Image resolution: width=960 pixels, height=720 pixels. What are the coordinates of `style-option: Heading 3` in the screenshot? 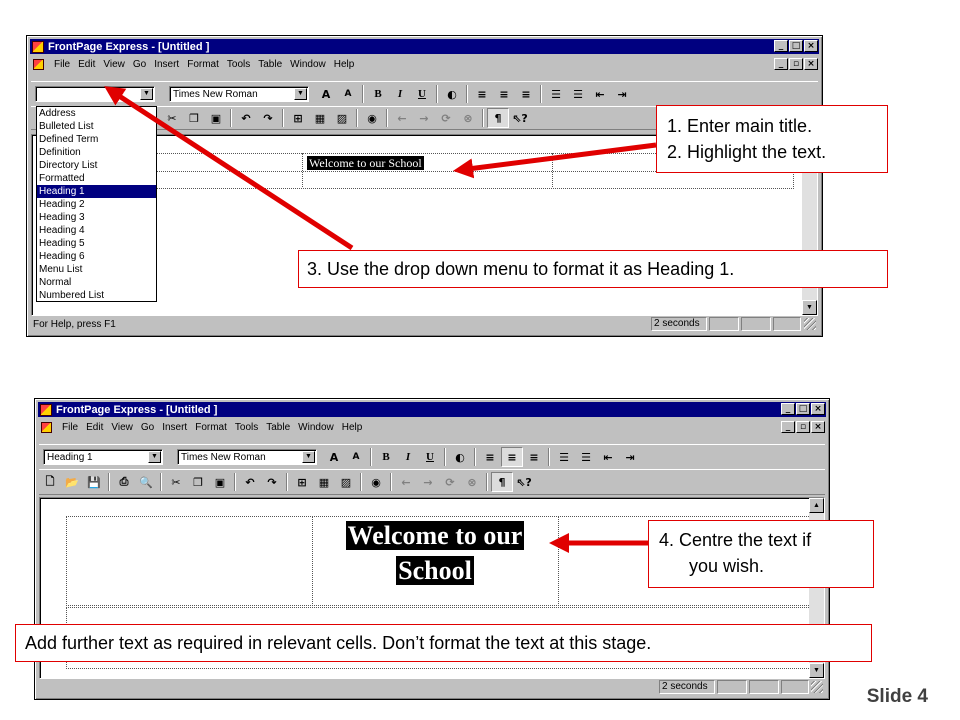 It's located at (96, 217).